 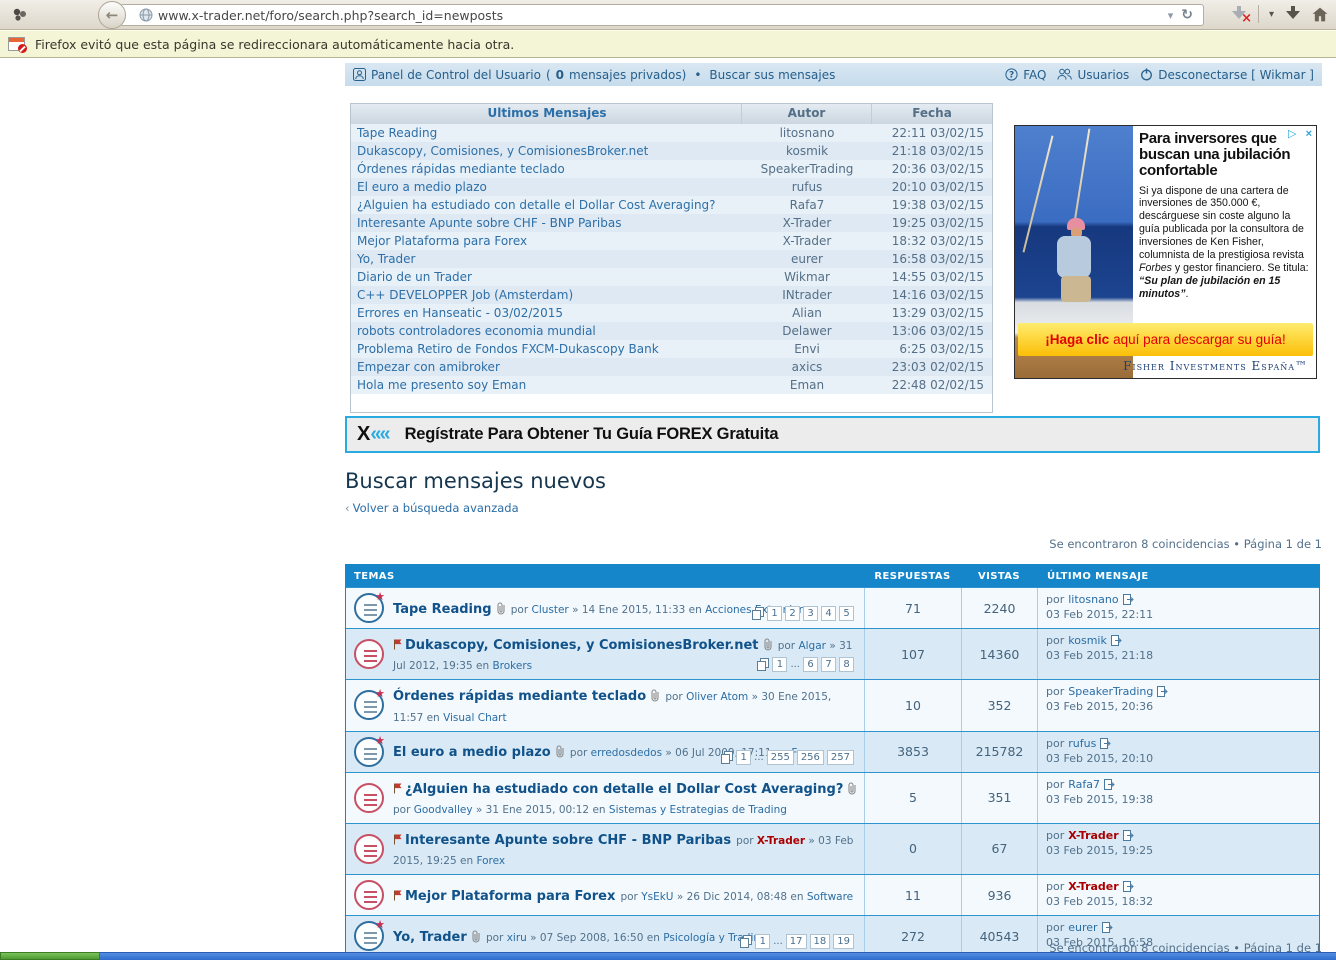 What do you see at coordinates (430, 937) in the screenshot?
I see `topic-title-link: Yo, Trader` at bounding box center [430, 937].